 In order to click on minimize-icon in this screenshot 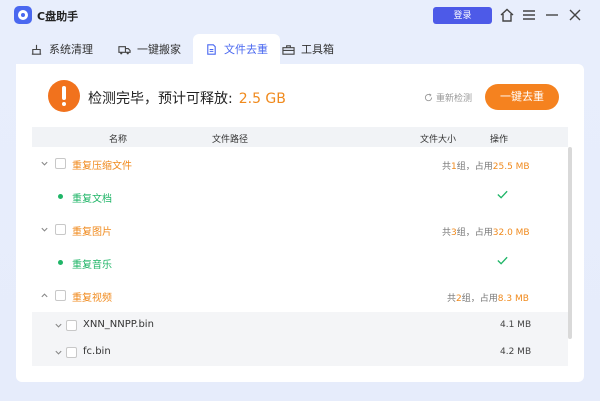, I will do `click(552, 15)`.